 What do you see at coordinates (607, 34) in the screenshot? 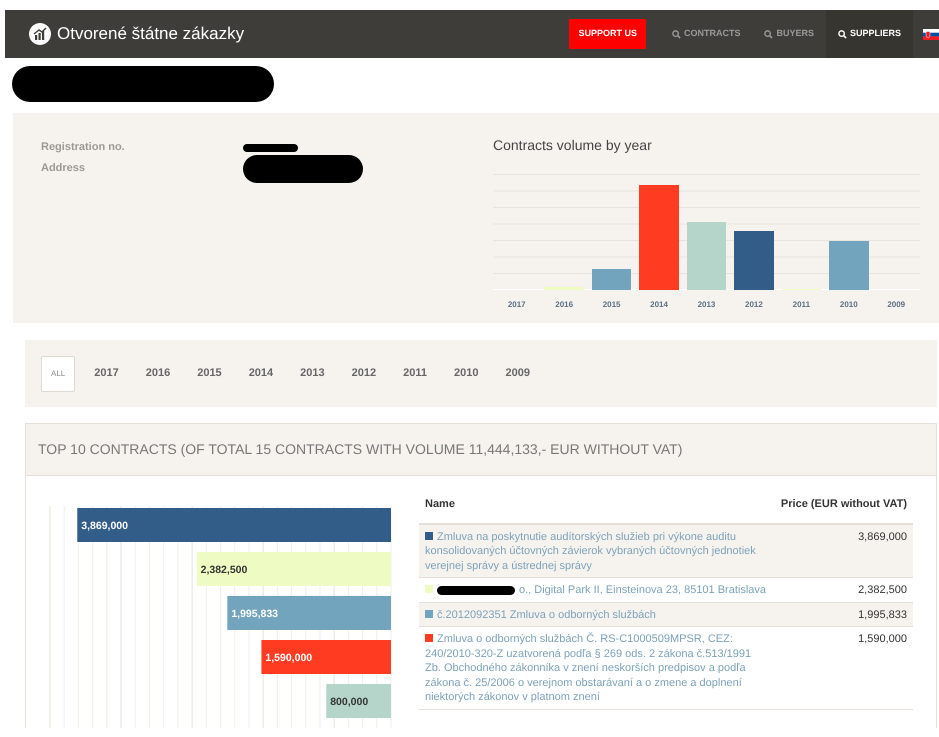
I see `support-button: SUPPORT US` at bounding box center [607, 34].